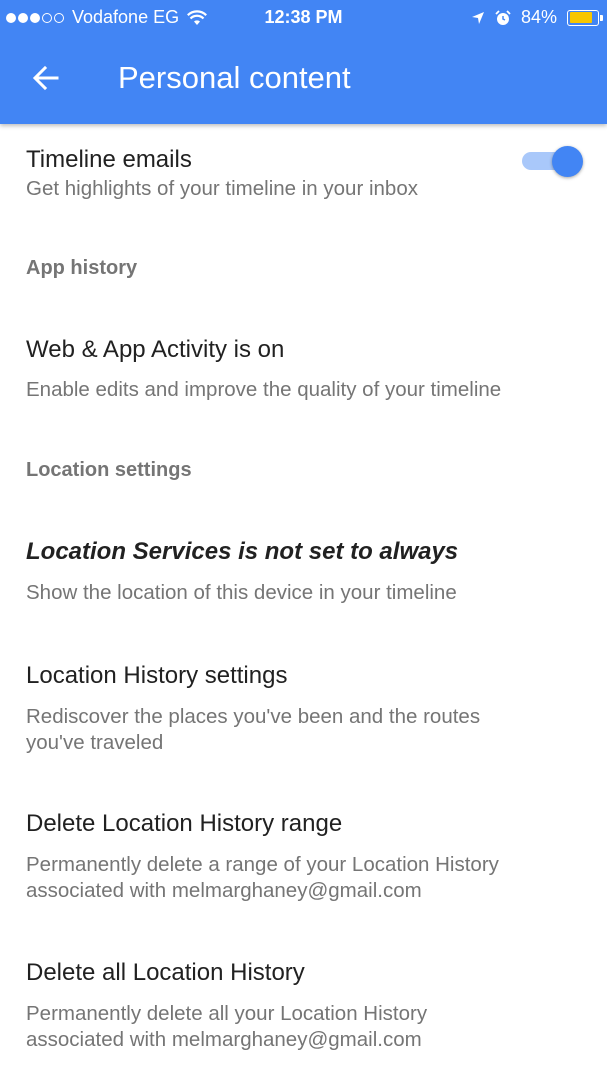  What do you see at coordinates (224, 890) in the screenshot?
I see `delete-range-subtitle-2: associated with melmarghaney@gmail.com` at bounding box center [224, 890].